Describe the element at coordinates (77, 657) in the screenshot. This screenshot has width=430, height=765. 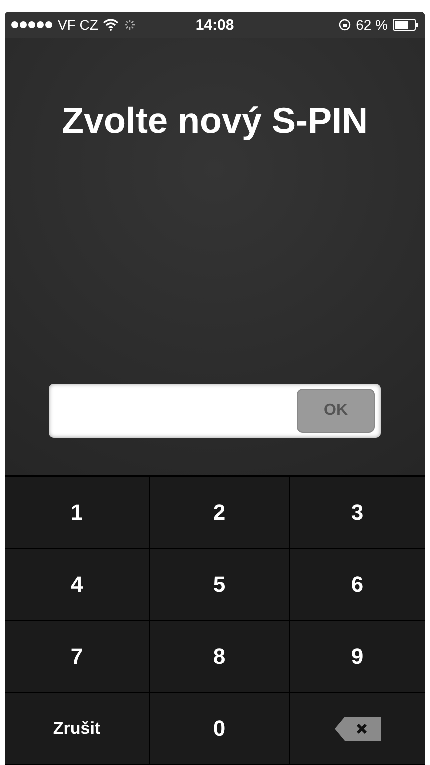
I see `digit-key: 7` at that location.